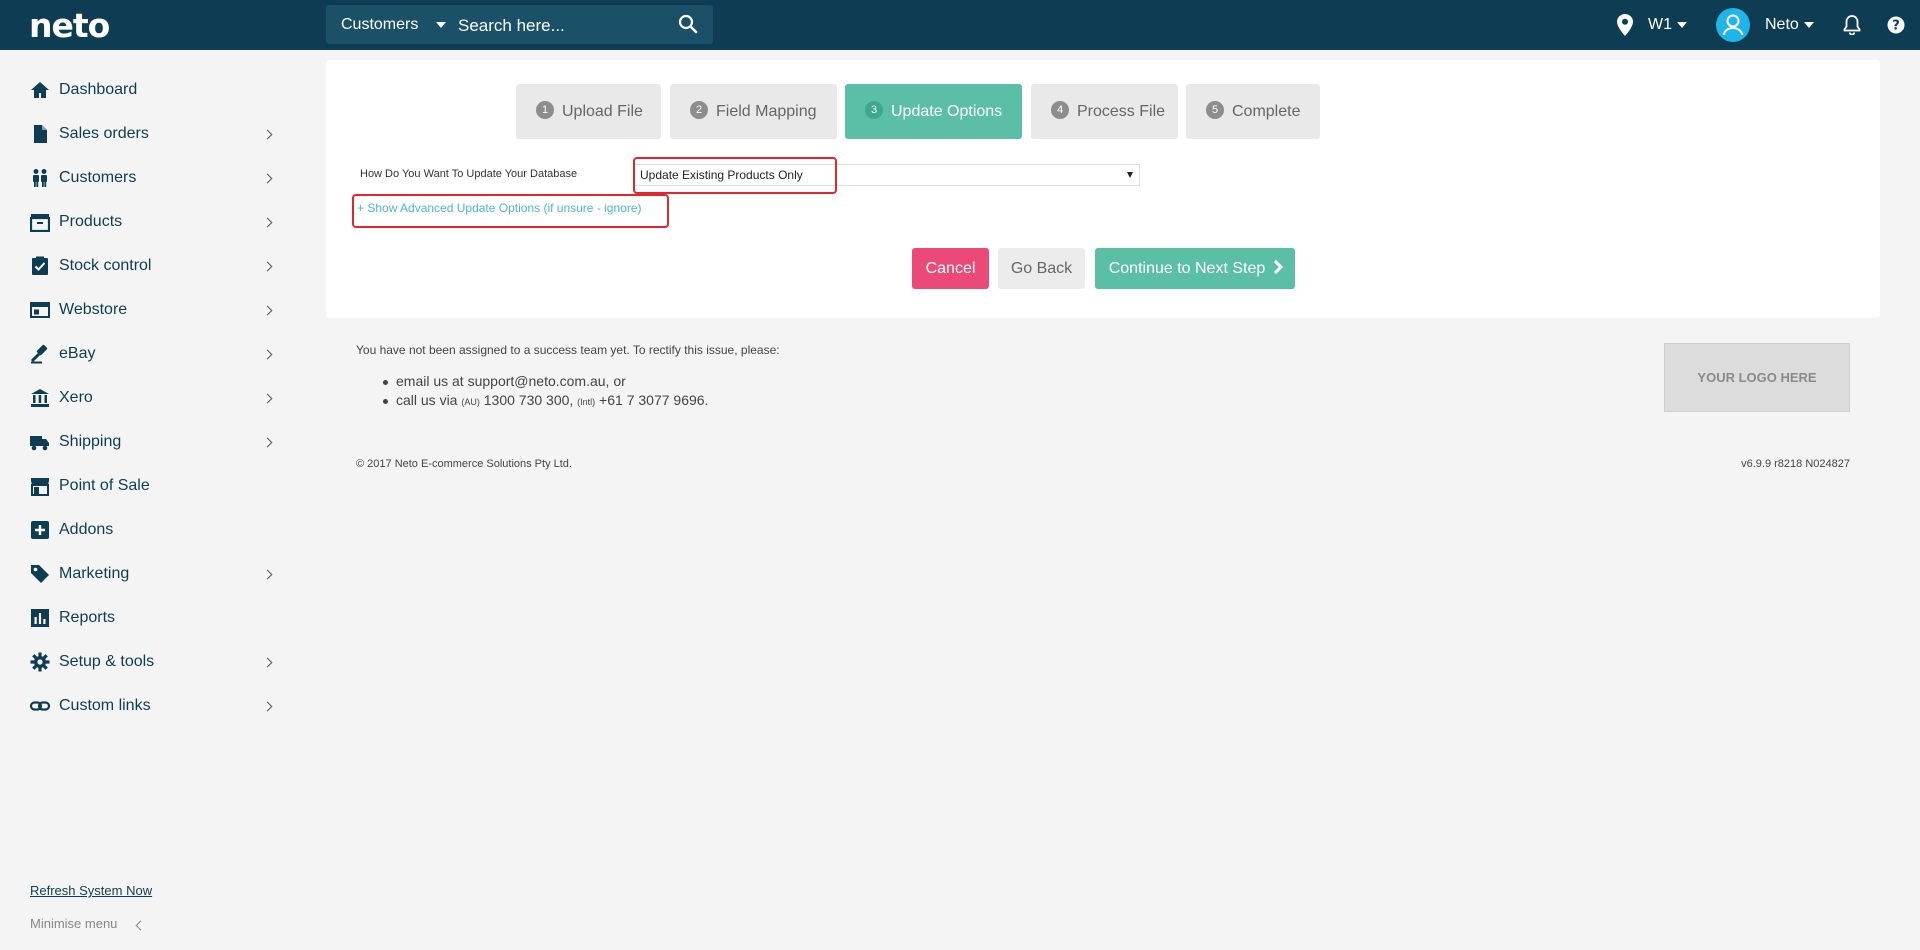 Image resolution: width=1920 pixels, height=950 pixels. I want to click on step-label: Complete, so click(1266, 111).